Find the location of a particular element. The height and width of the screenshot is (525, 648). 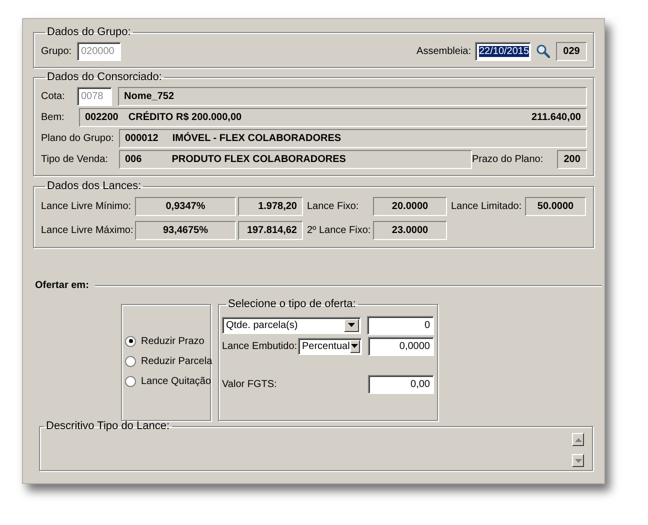

group-title: Dados dos Lances: is located at coordinates (94, 186).